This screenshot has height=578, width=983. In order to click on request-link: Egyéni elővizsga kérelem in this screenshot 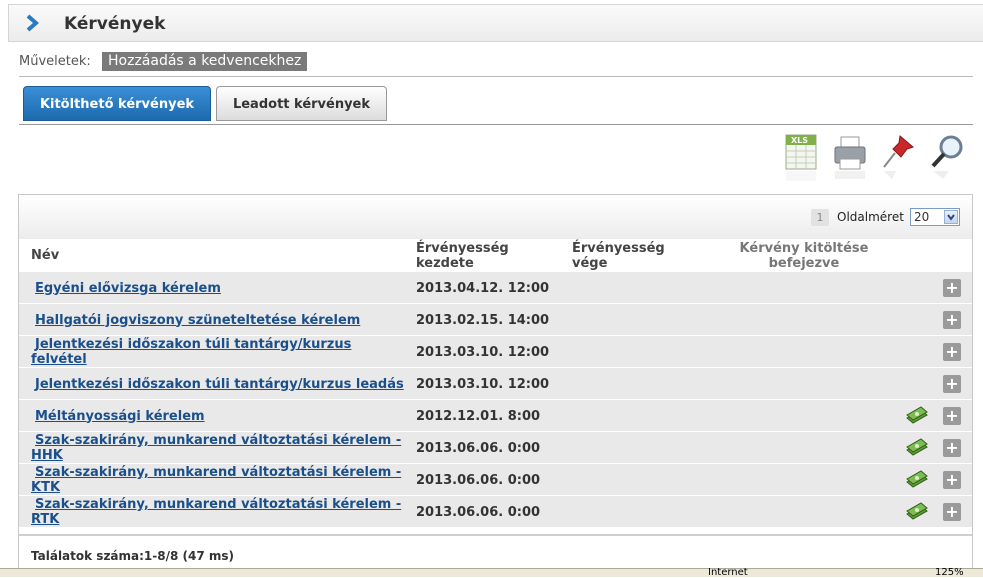, I will do `click(126, 288)`.